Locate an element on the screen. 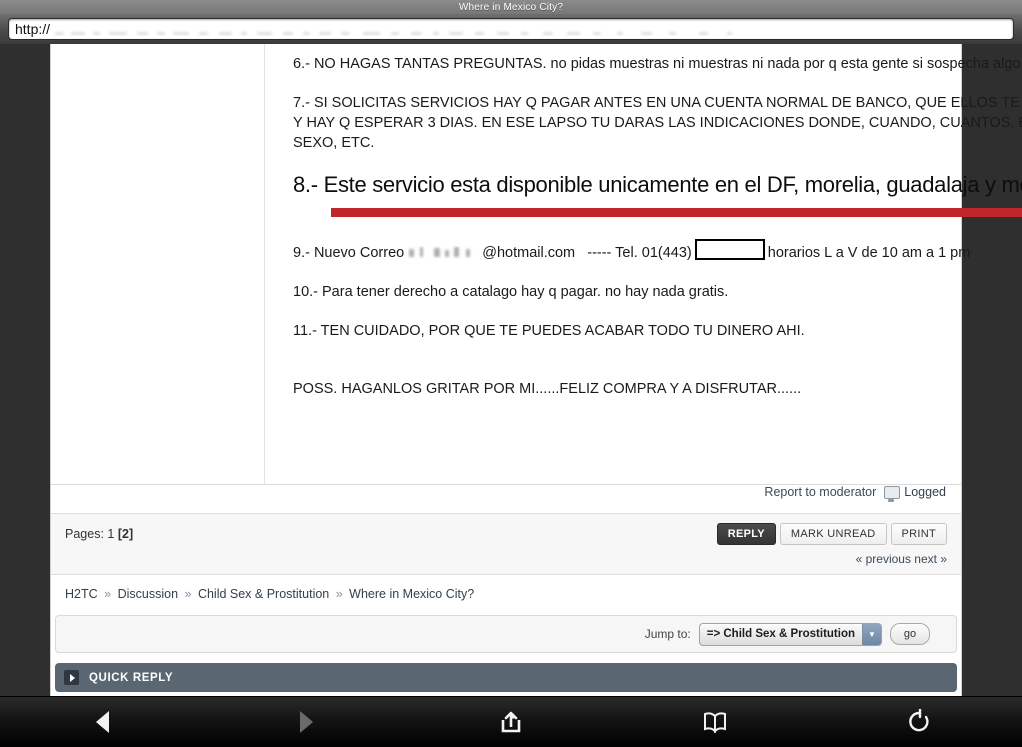 The height and width of the screenshot is (747, 1022). logged-label: Logged is located at coordinates (925, 492).